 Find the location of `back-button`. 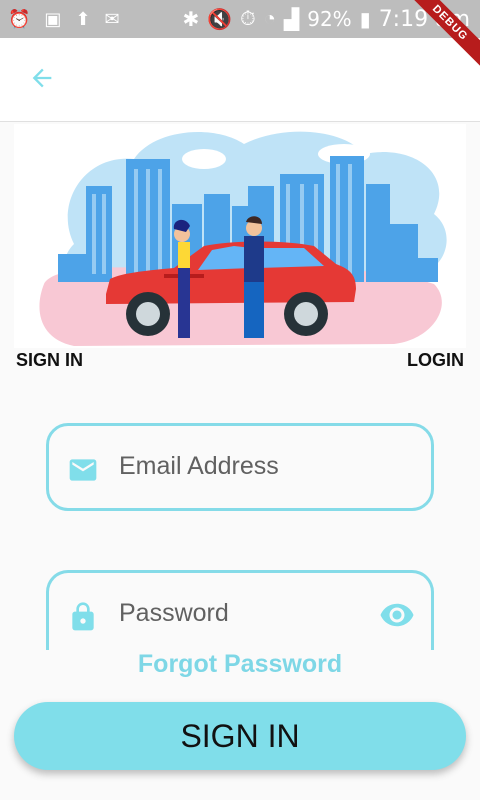

back-button is located at coordinates (42, 78).